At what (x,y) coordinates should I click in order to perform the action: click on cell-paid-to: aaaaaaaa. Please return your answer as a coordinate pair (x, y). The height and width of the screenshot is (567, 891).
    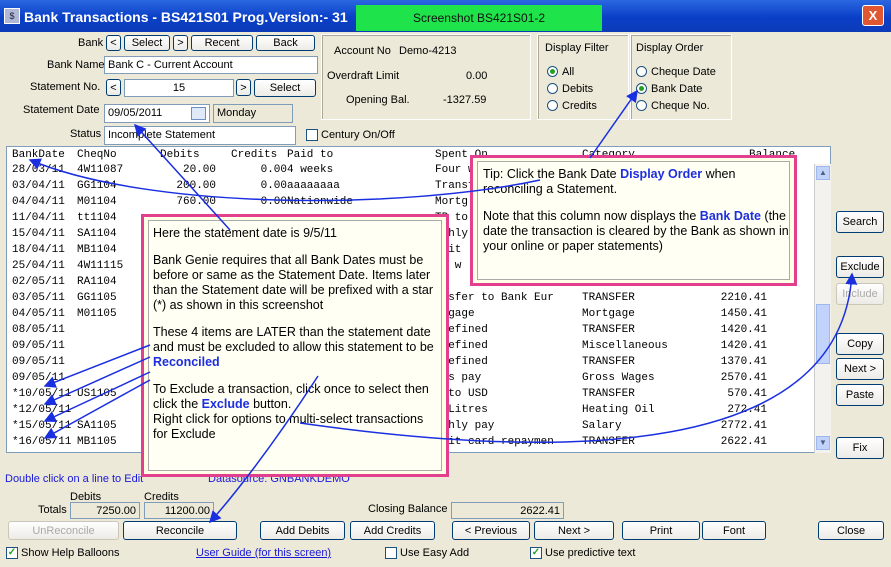
    Looking at the image, I should click on (313, 186).